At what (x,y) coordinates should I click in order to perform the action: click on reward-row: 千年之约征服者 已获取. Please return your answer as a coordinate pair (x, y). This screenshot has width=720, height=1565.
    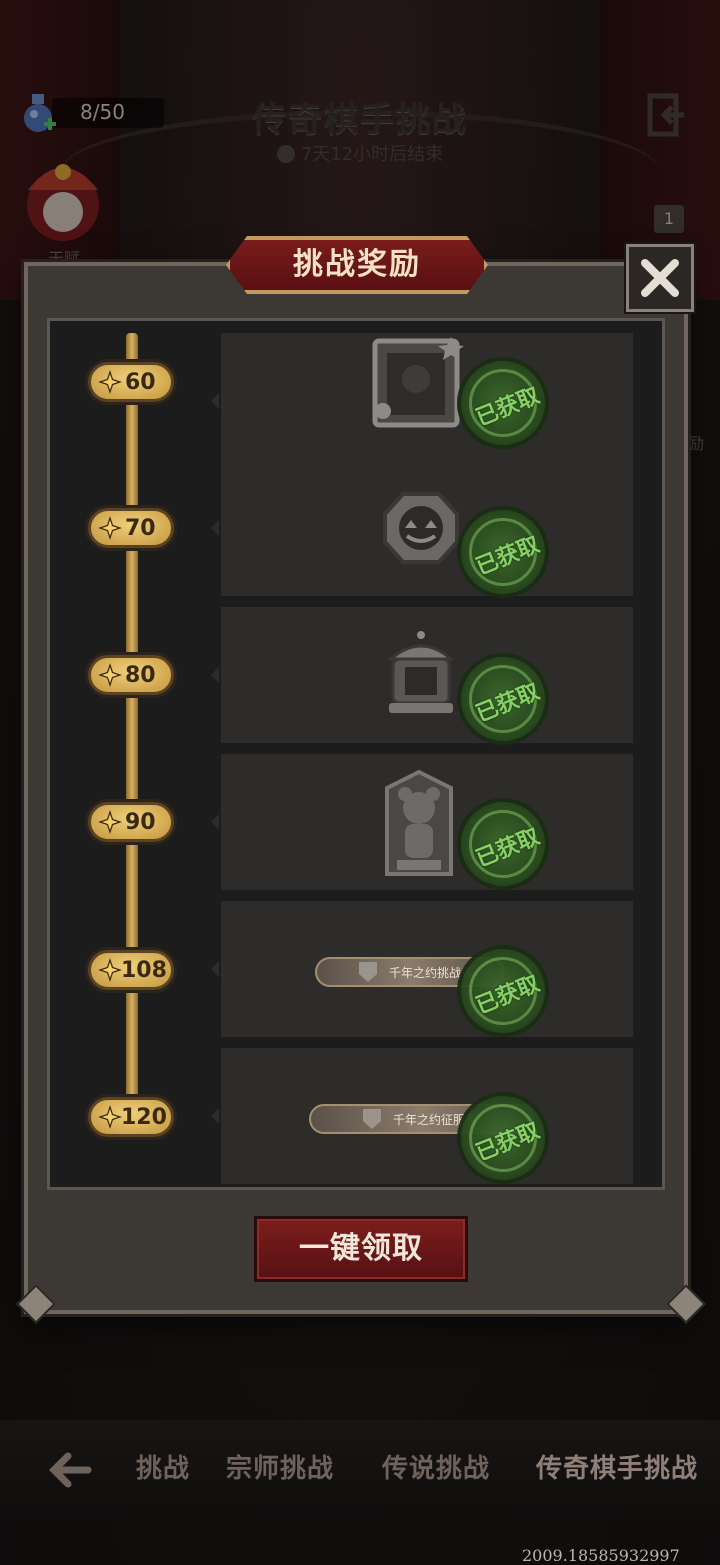
    Looking at the image, I should click on (422, 1116).